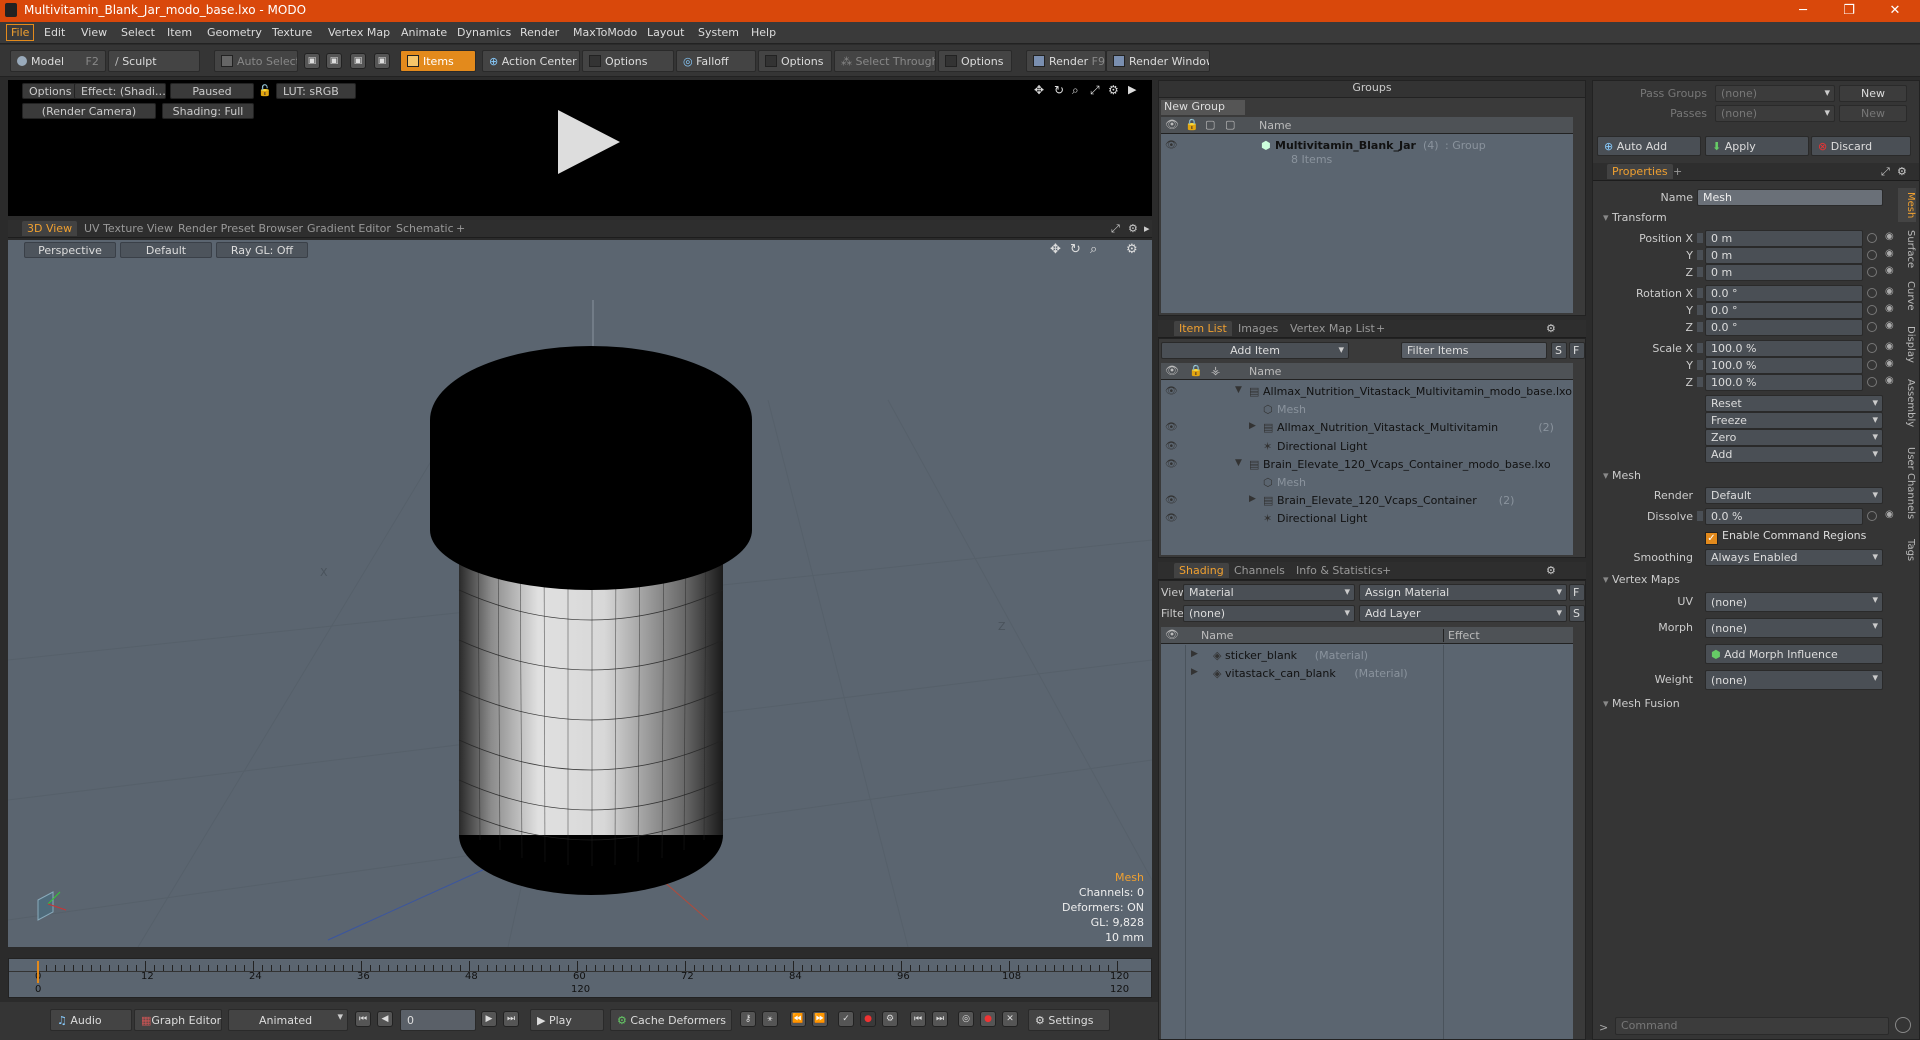 Image resolution: width=1920 pixels, height=1040 pixels. I want to click on new-group-button: New Group, so click(1203, 107).